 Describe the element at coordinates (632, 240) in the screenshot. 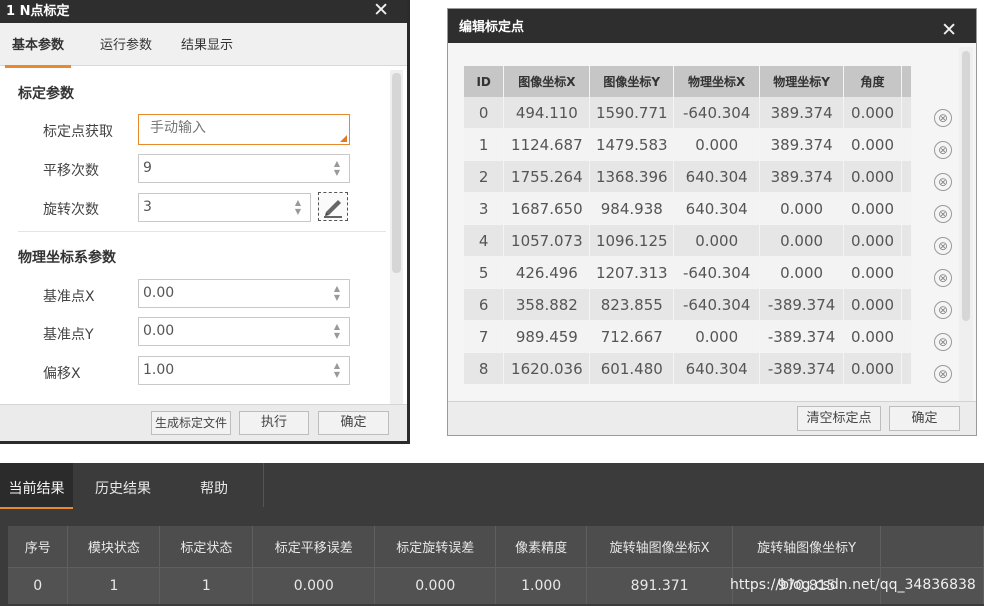

I see `points-cell: 1096.125` at that location.